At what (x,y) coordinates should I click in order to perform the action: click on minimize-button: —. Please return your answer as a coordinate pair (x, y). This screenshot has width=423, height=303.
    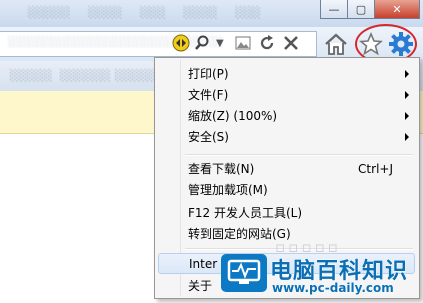
    Looking at the image, I should click on (334, 9).